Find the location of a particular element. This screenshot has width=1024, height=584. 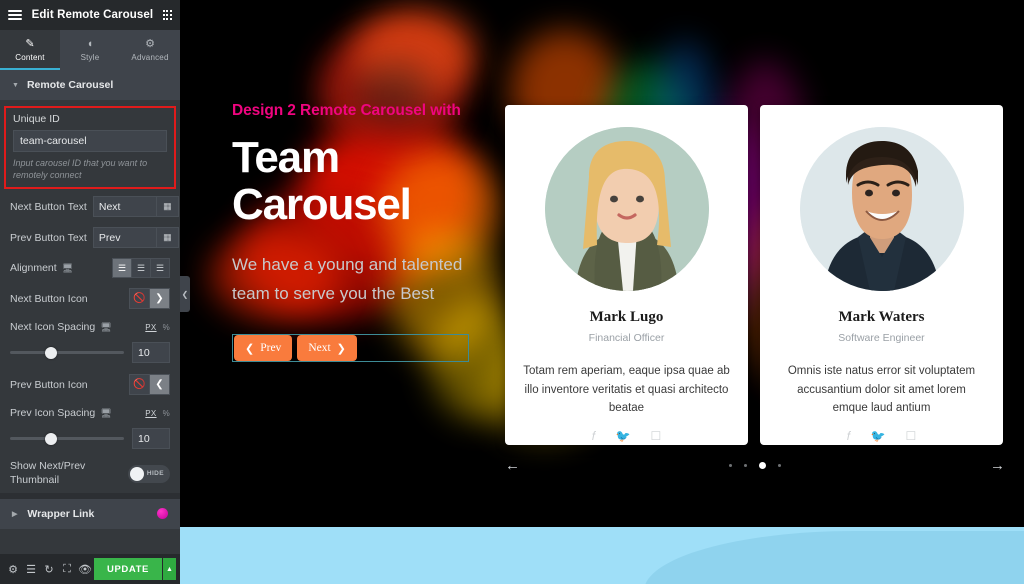

chevron-right-icon: ▶ is located at coordinates (15, 514).